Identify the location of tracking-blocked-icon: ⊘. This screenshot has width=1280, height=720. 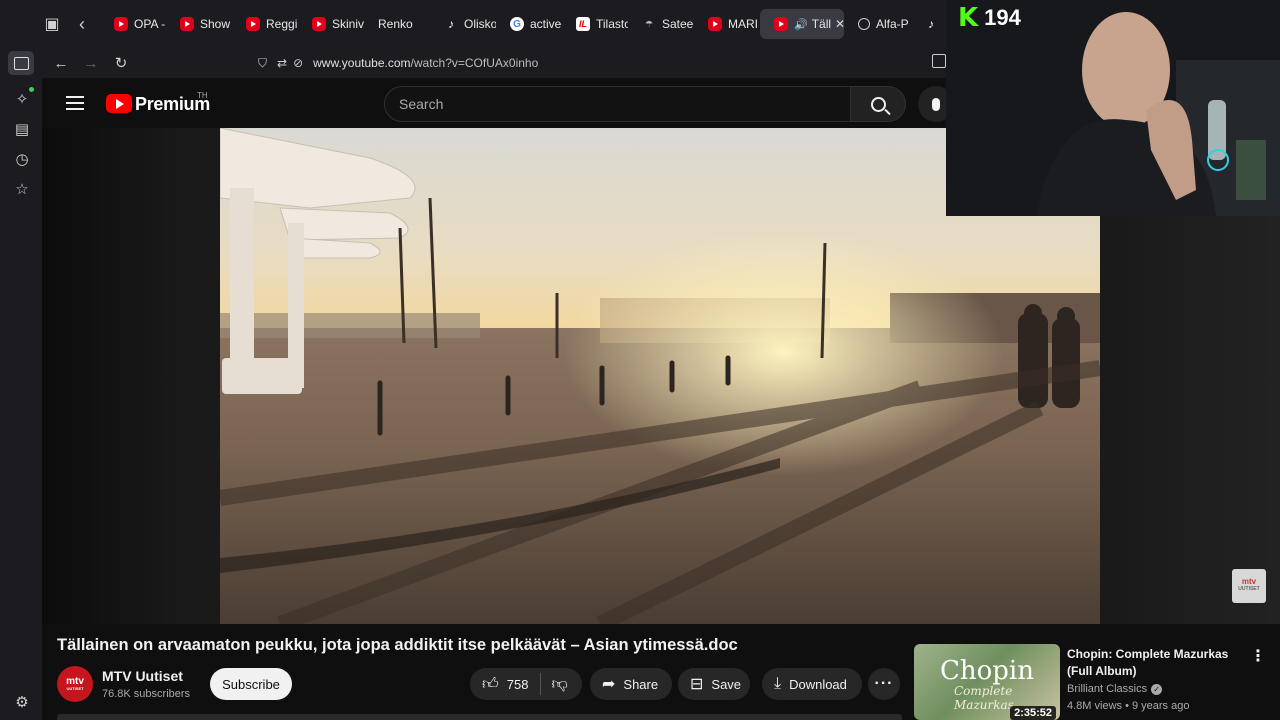
(298, 63).